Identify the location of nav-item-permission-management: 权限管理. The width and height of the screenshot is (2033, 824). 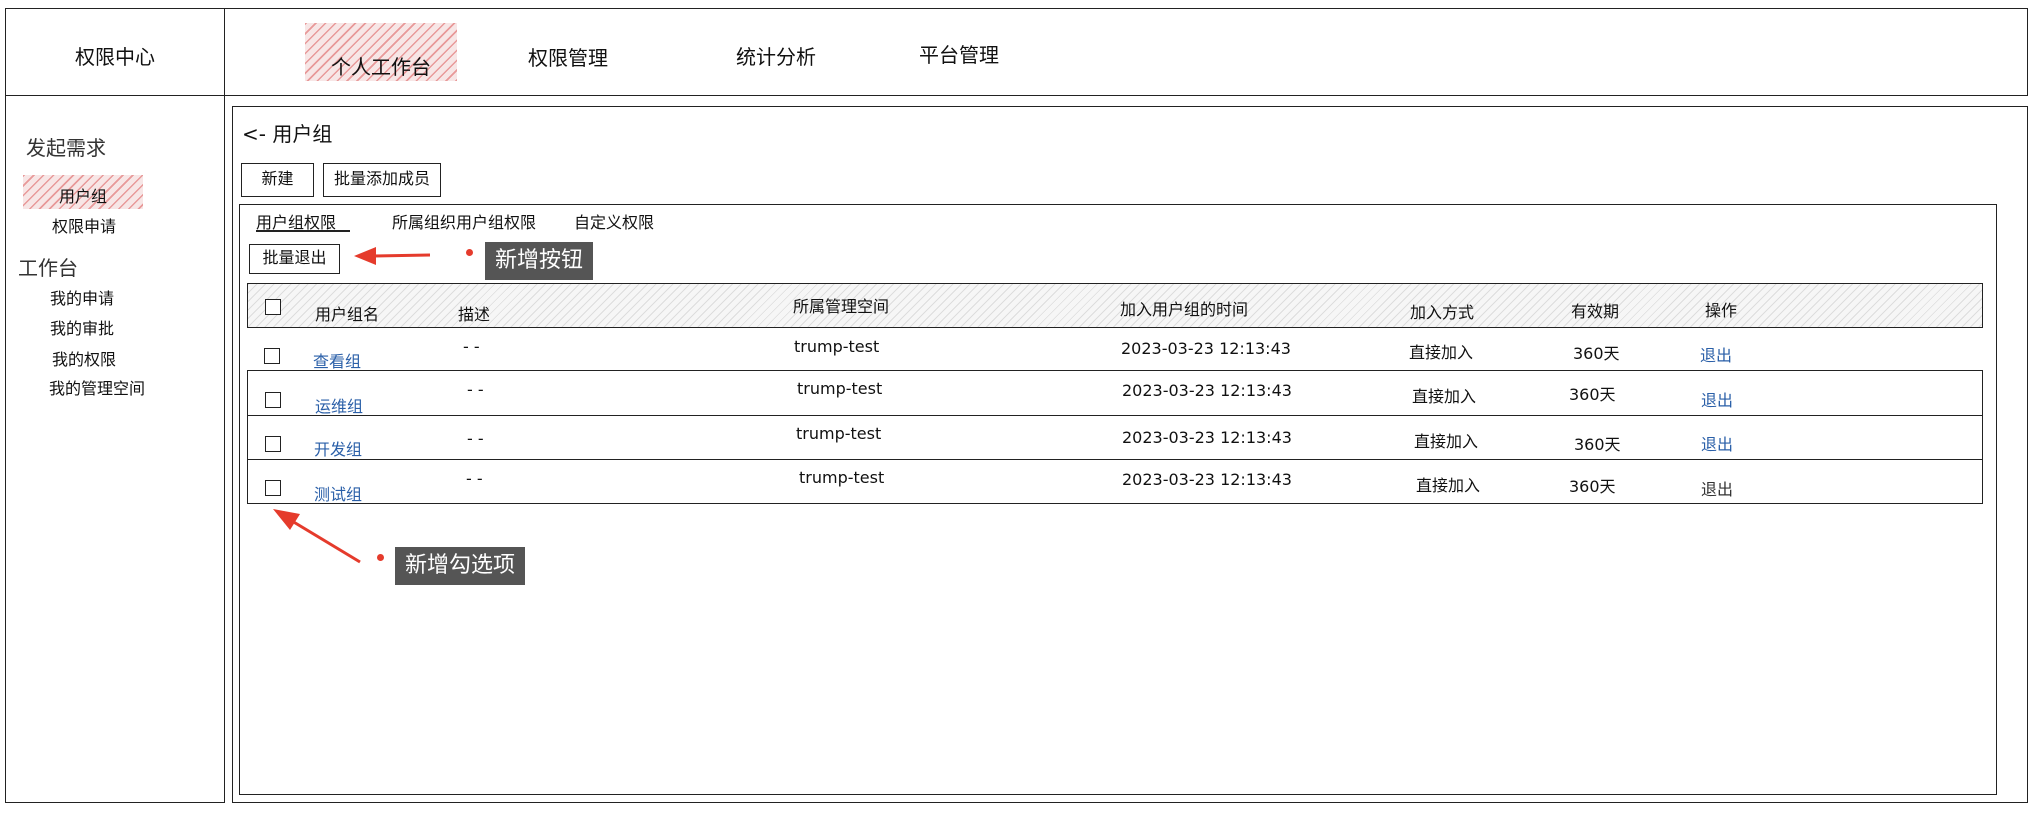
(568, 56).